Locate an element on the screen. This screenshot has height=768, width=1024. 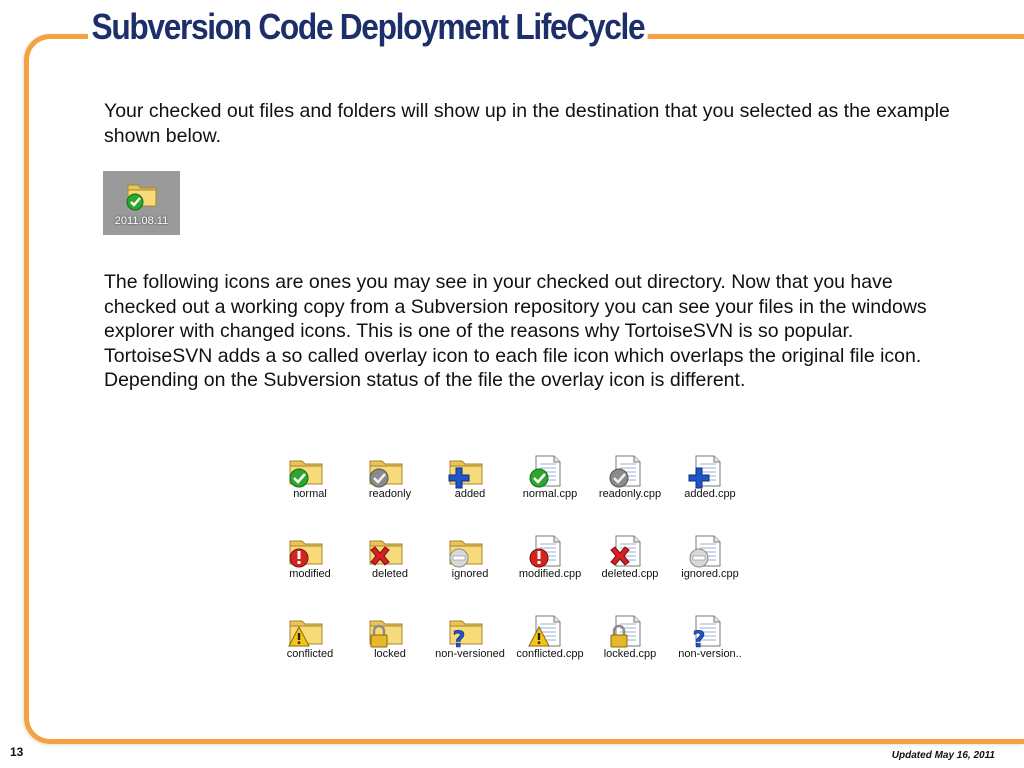
folder-conflicted-icon is located at coordinates (305, 633).